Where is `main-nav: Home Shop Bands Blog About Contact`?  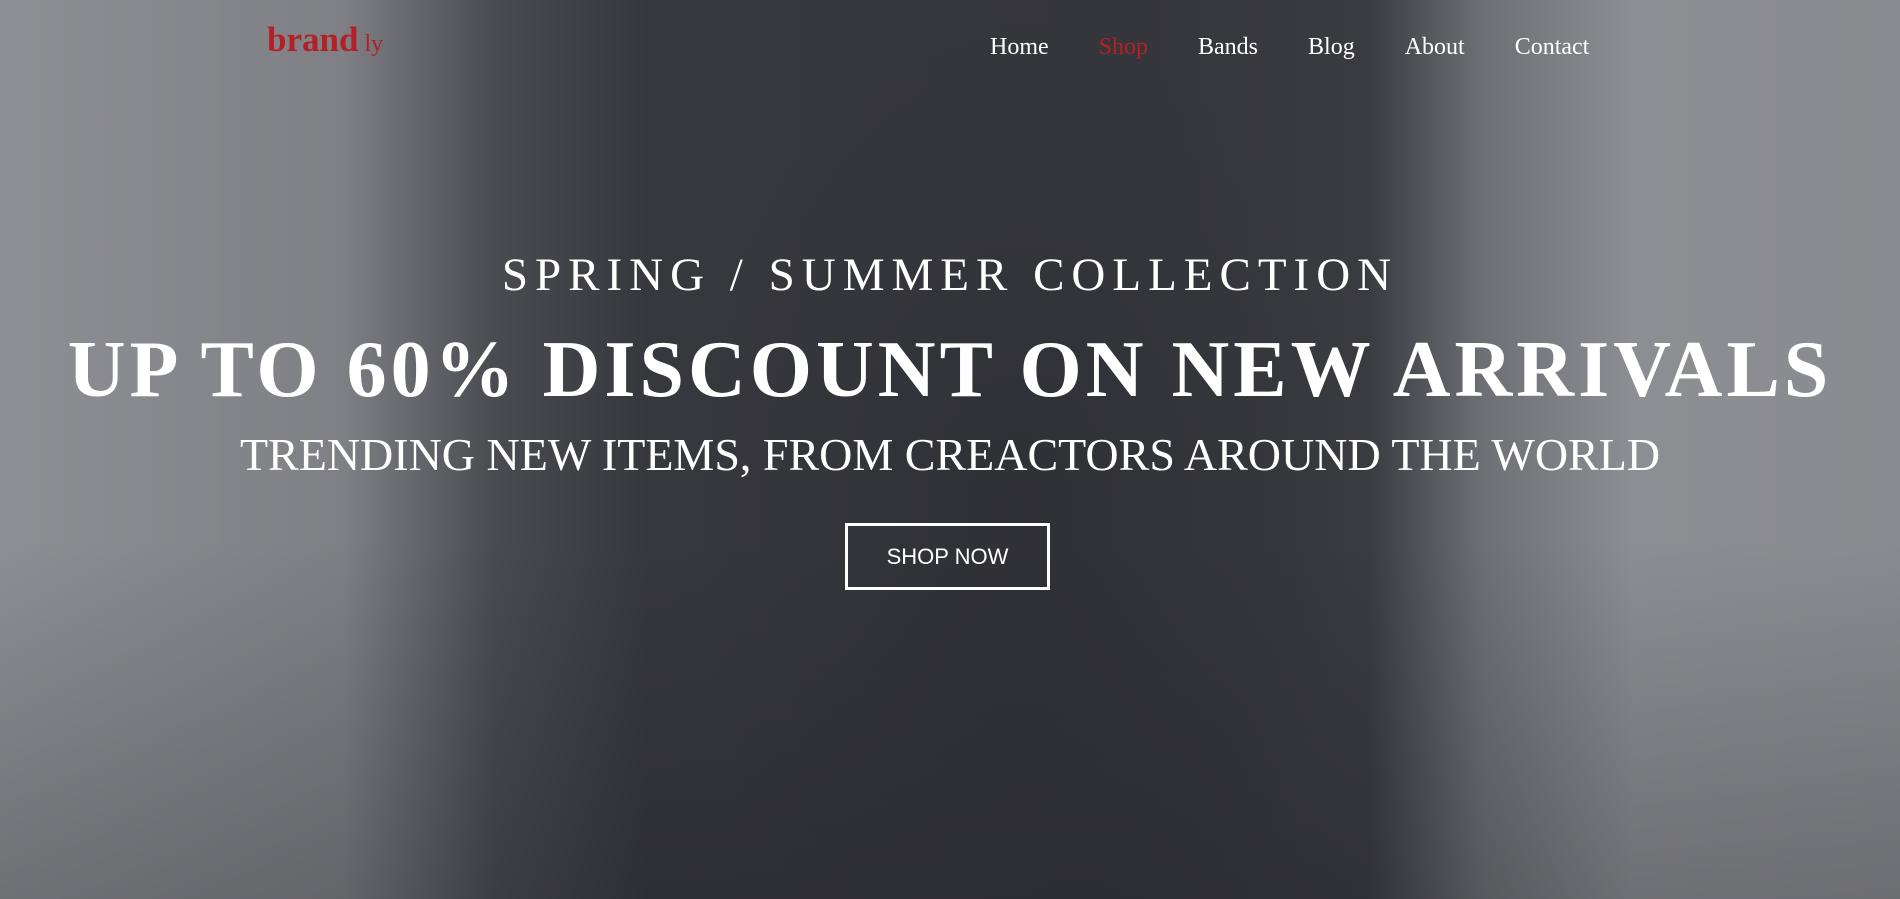 main-nav: Home Shop Bands Blog About Contact is located at coordinates (1289, 47).